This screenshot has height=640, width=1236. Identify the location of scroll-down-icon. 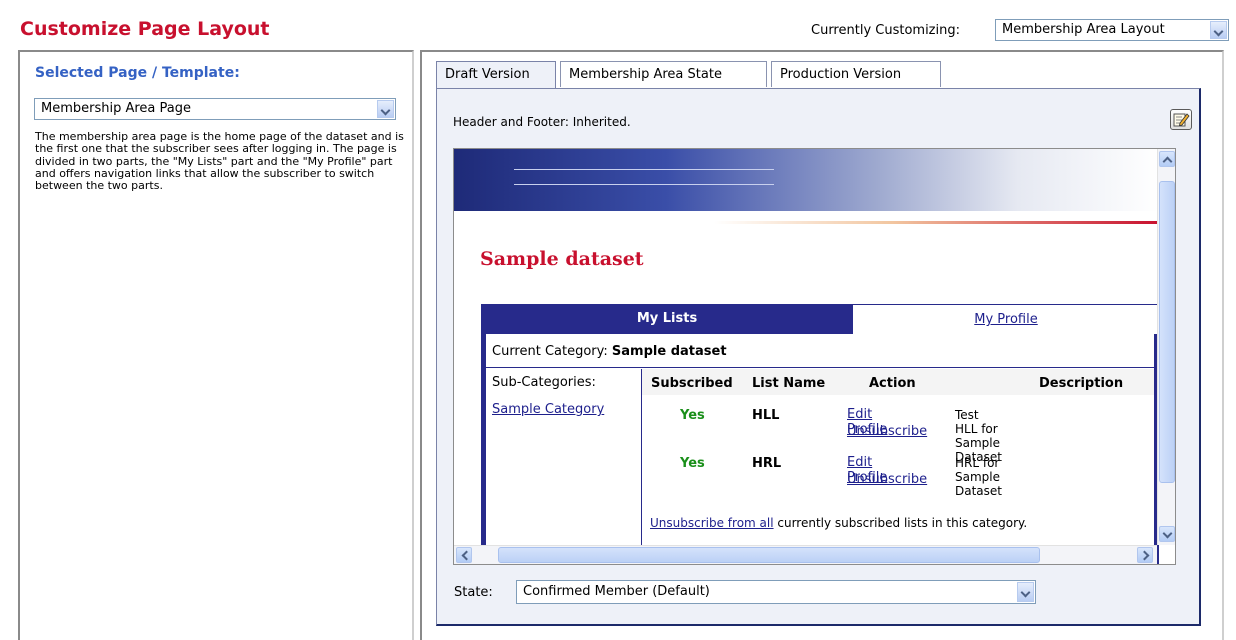
(1167, 534).